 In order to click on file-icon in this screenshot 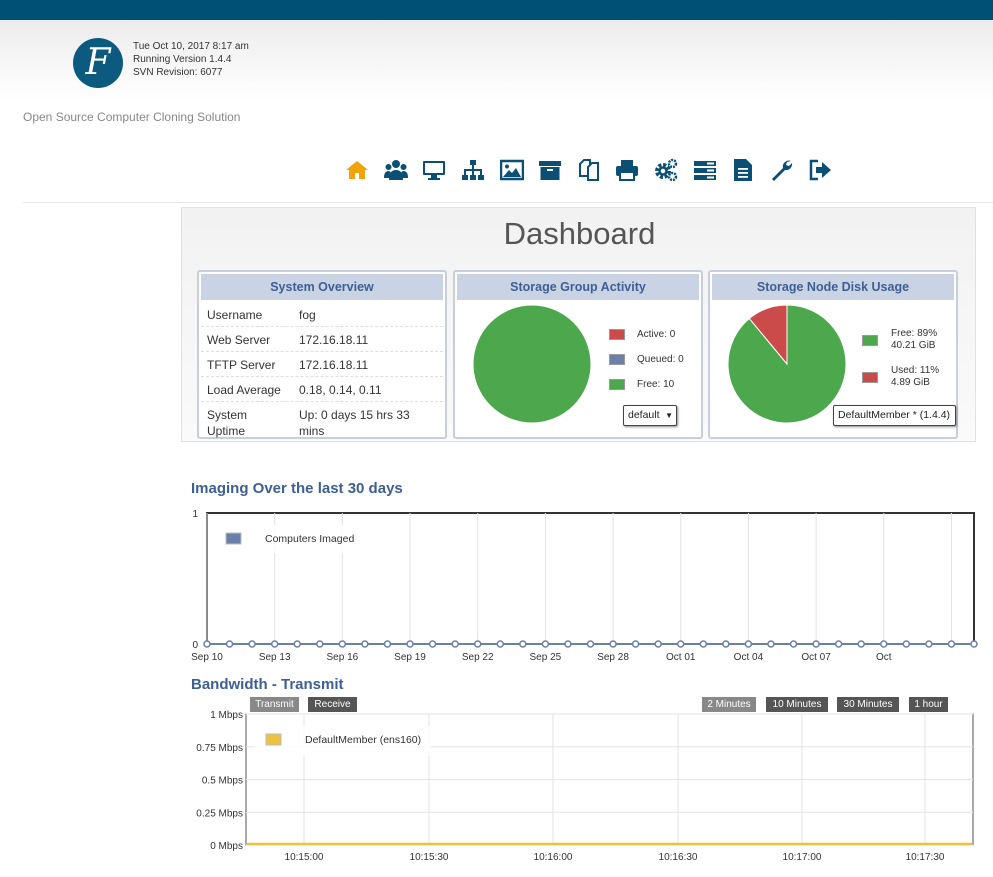, I will do `click(743, 170)`.